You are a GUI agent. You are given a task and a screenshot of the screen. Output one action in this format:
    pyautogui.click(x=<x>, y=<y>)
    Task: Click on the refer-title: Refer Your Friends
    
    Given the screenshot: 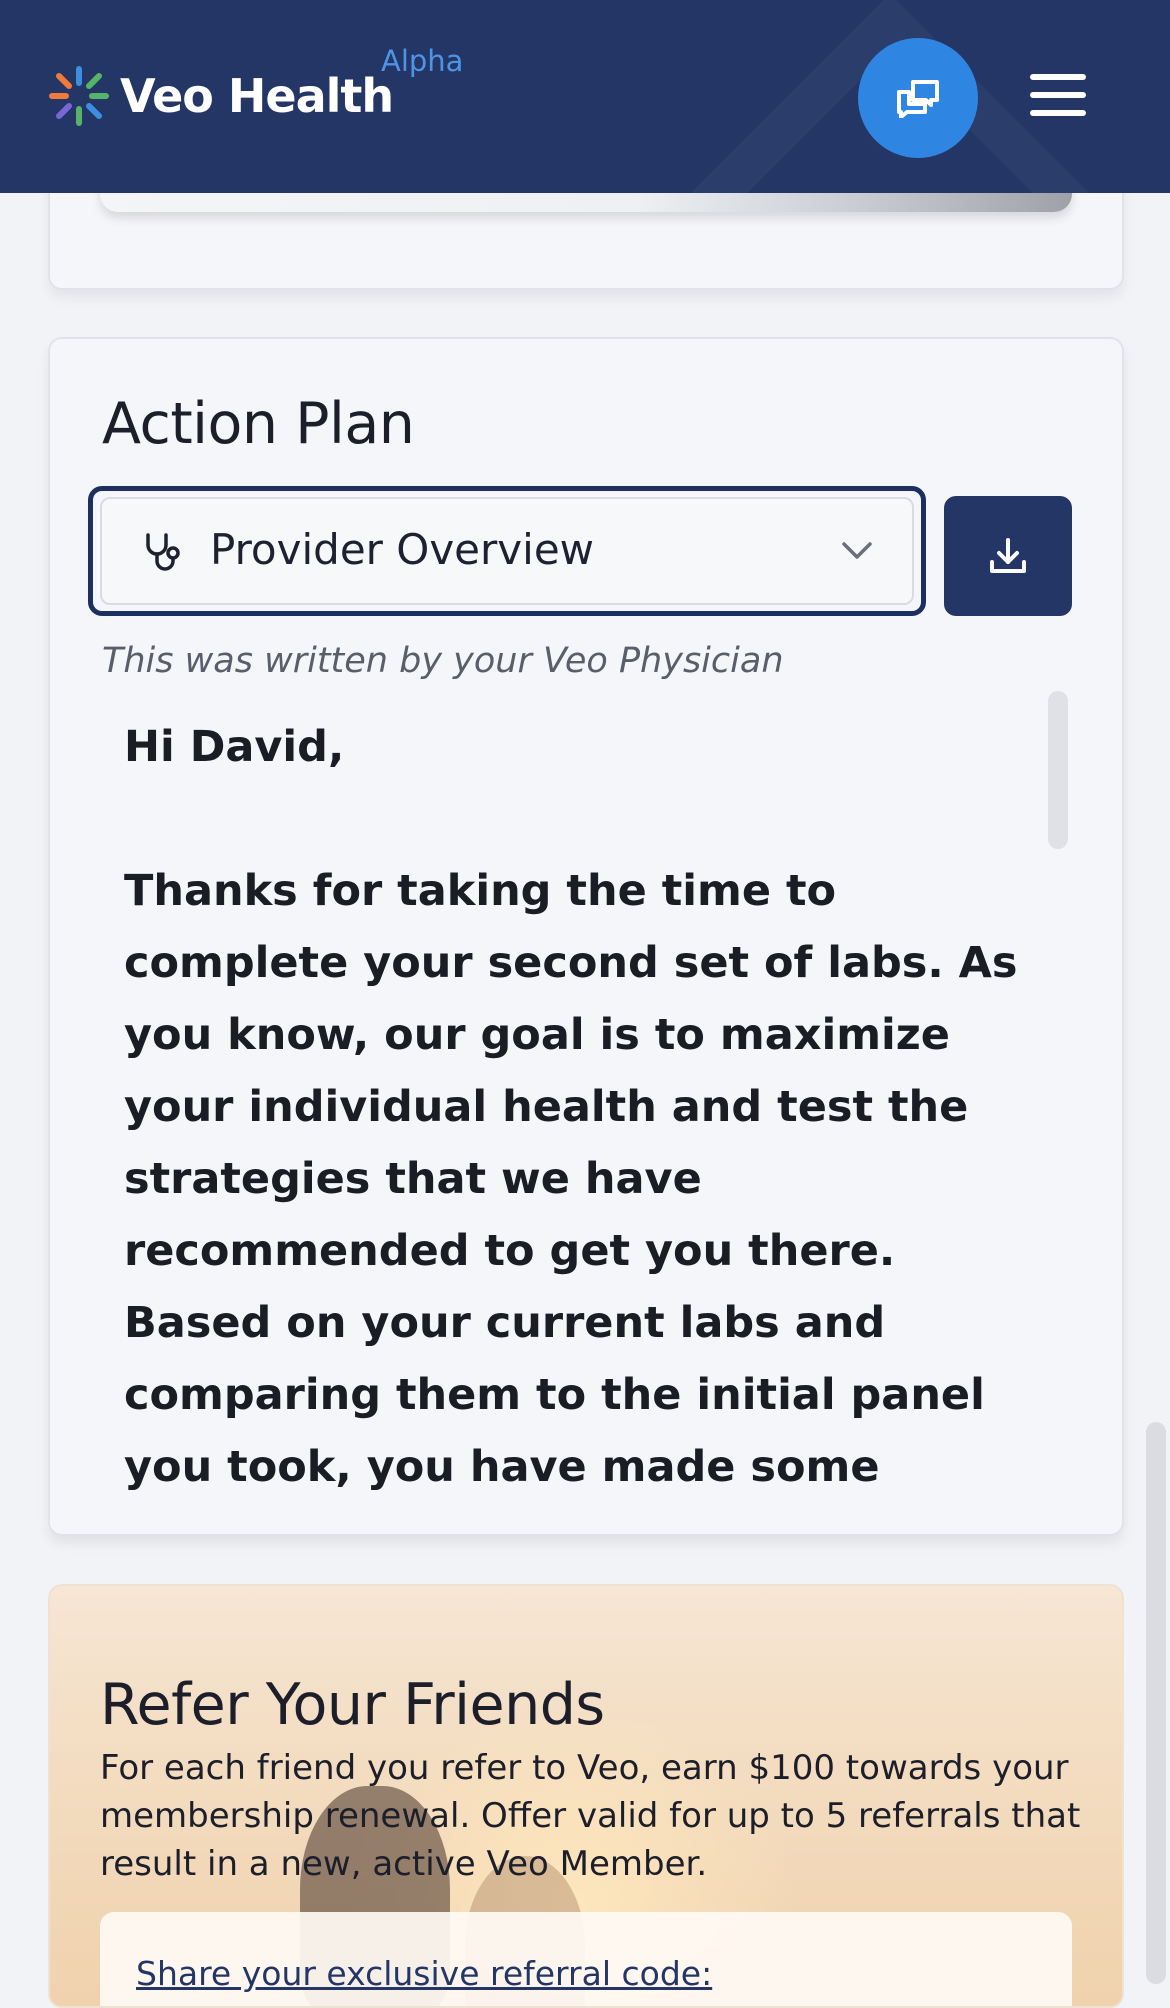 What is the action you would take?
    pyautogui.click(x=352, y=1705)
    